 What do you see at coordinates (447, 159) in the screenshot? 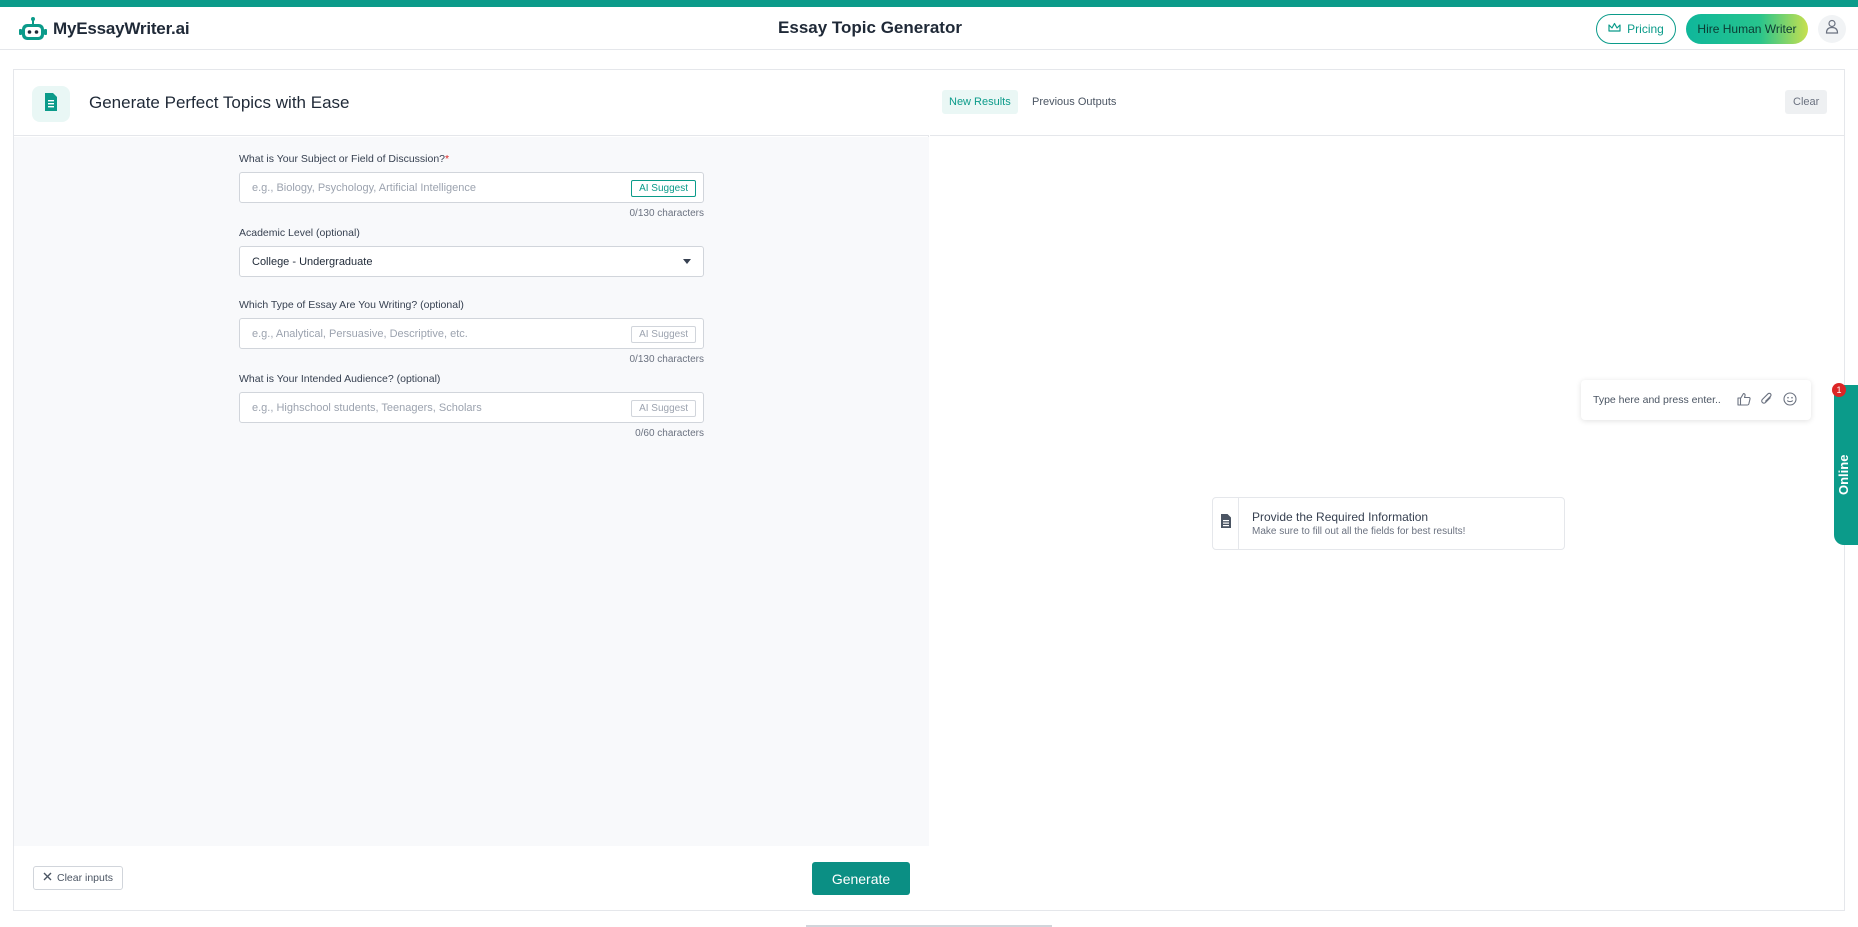
I see `required-mark: *` at bounding box center [447, 159].